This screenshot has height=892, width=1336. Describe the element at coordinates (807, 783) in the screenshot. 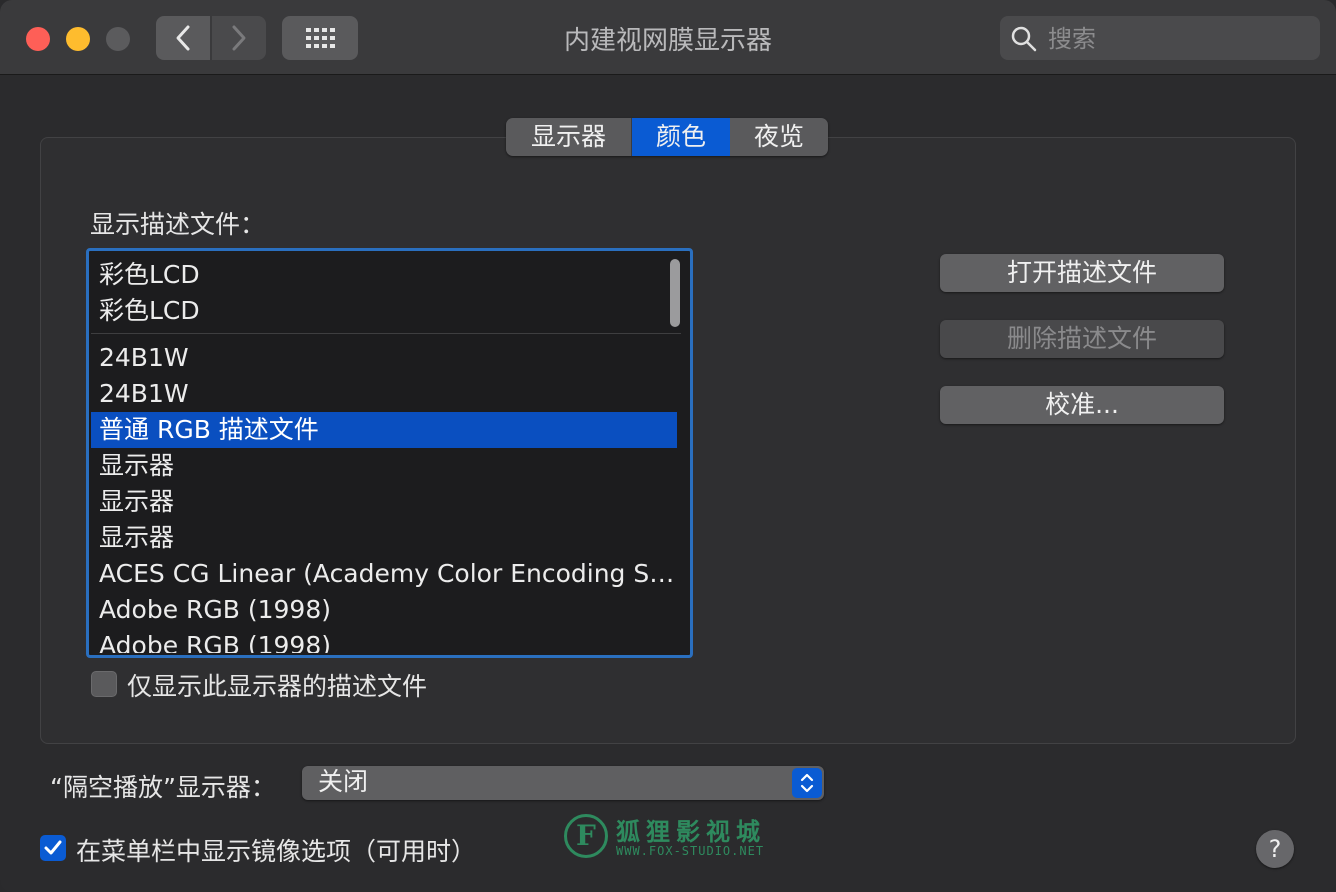

I see `updown-chevron-icon` at that location.